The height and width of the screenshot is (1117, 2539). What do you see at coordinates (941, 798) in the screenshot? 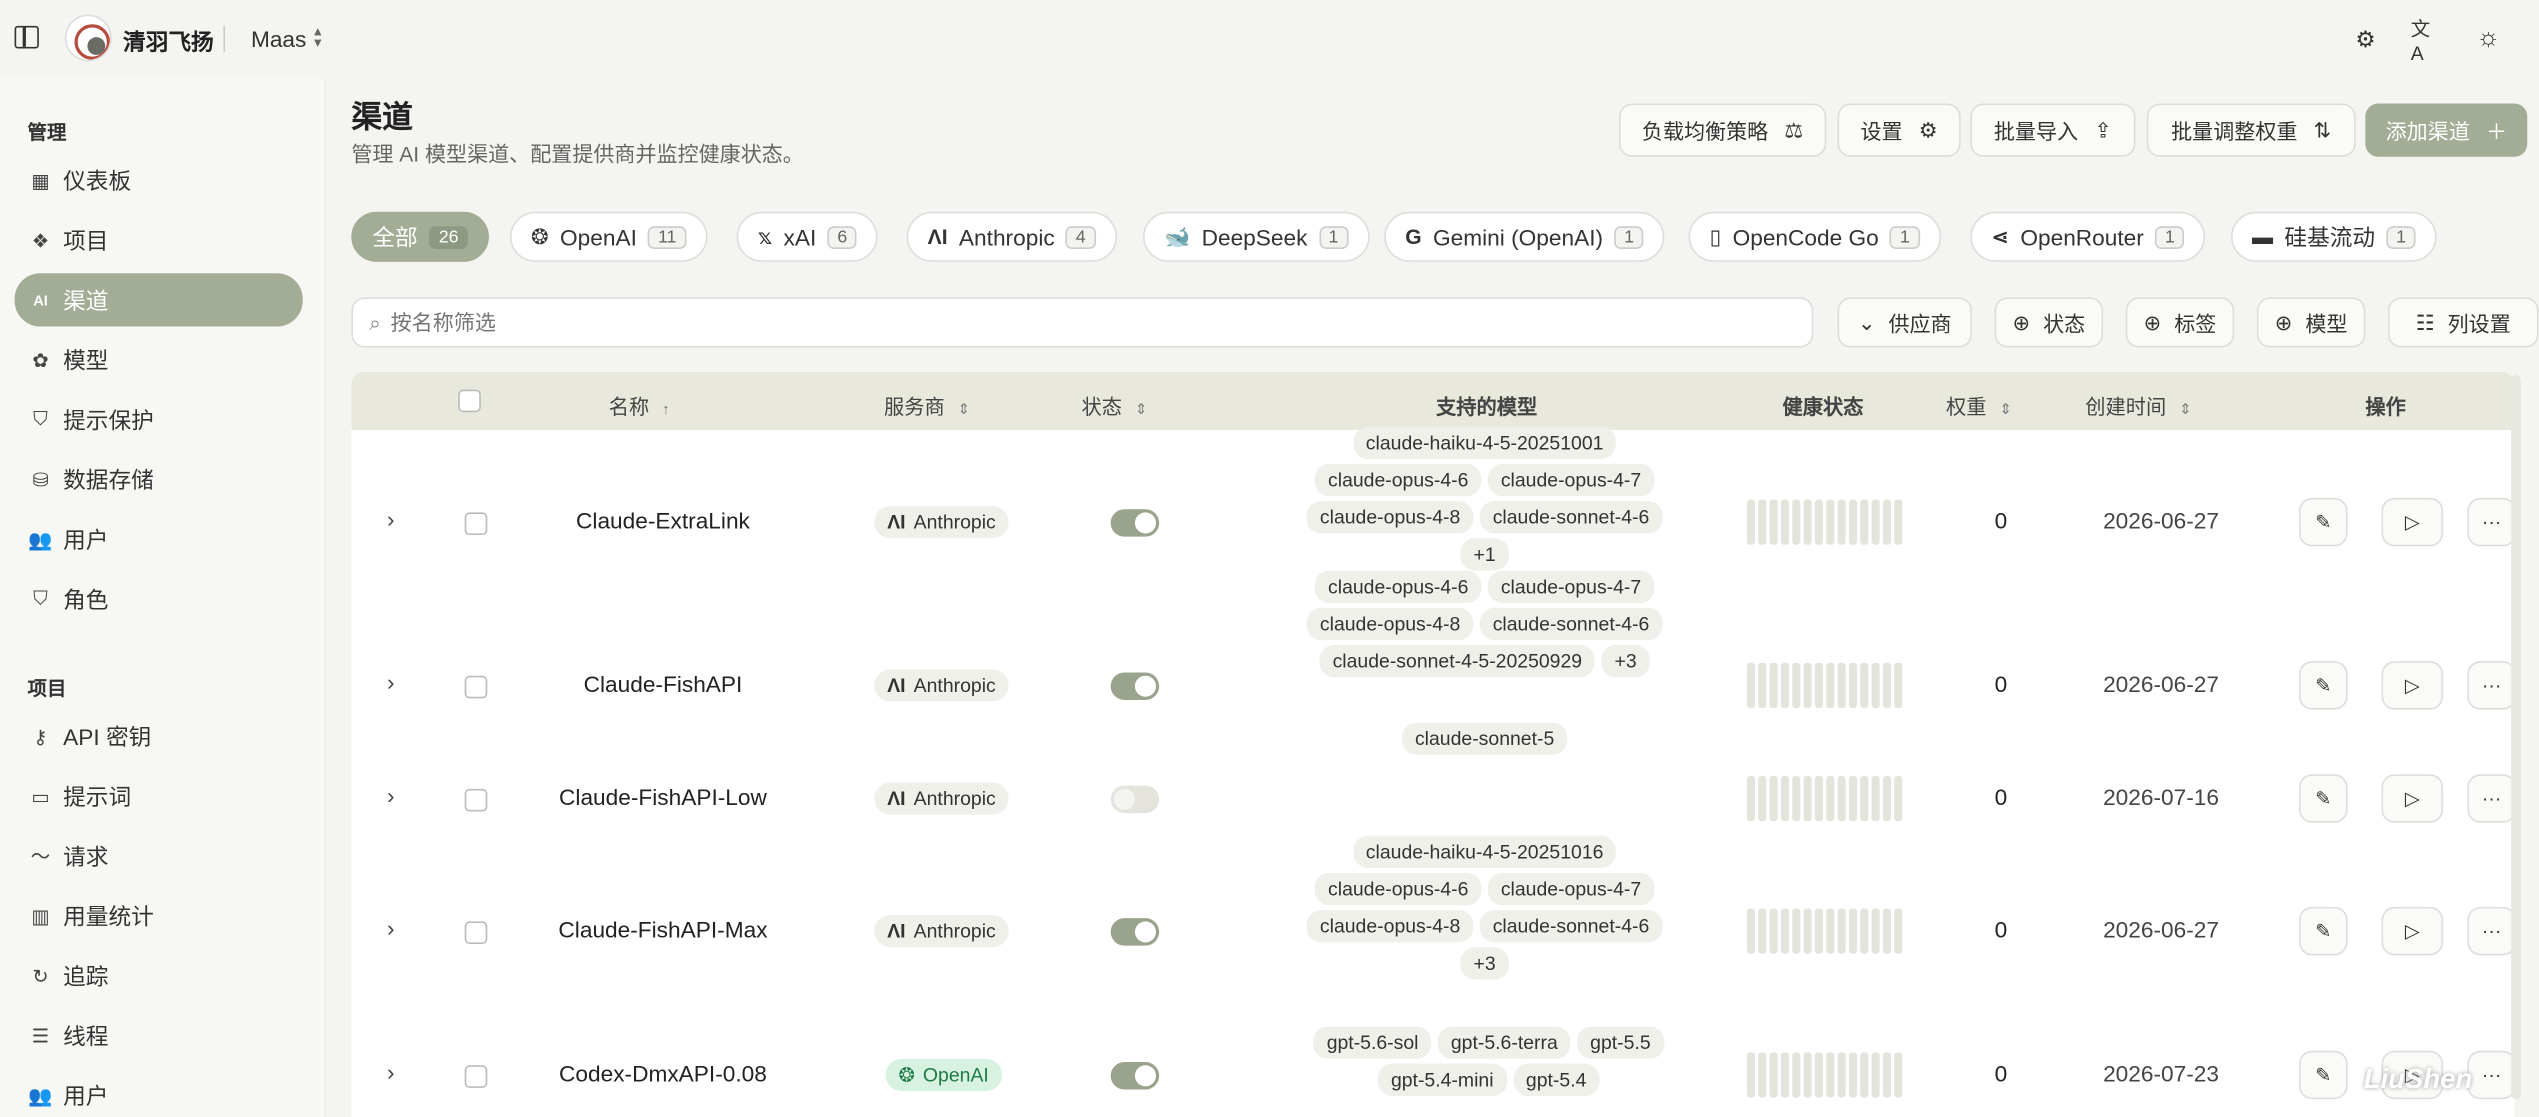
I see `provider-badge: ΛΙ Anthropic` at bounding box center [941, 798].